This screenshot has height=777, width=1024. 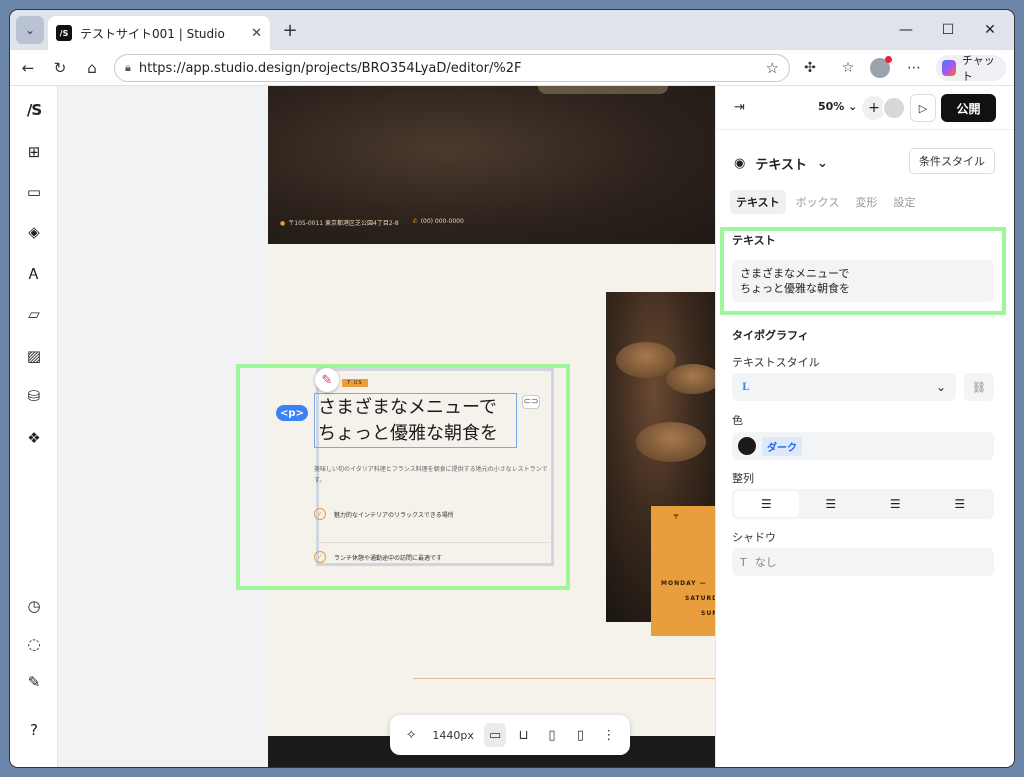 I want to click on favorites-icon: ☆, so click(x=848, y=68).